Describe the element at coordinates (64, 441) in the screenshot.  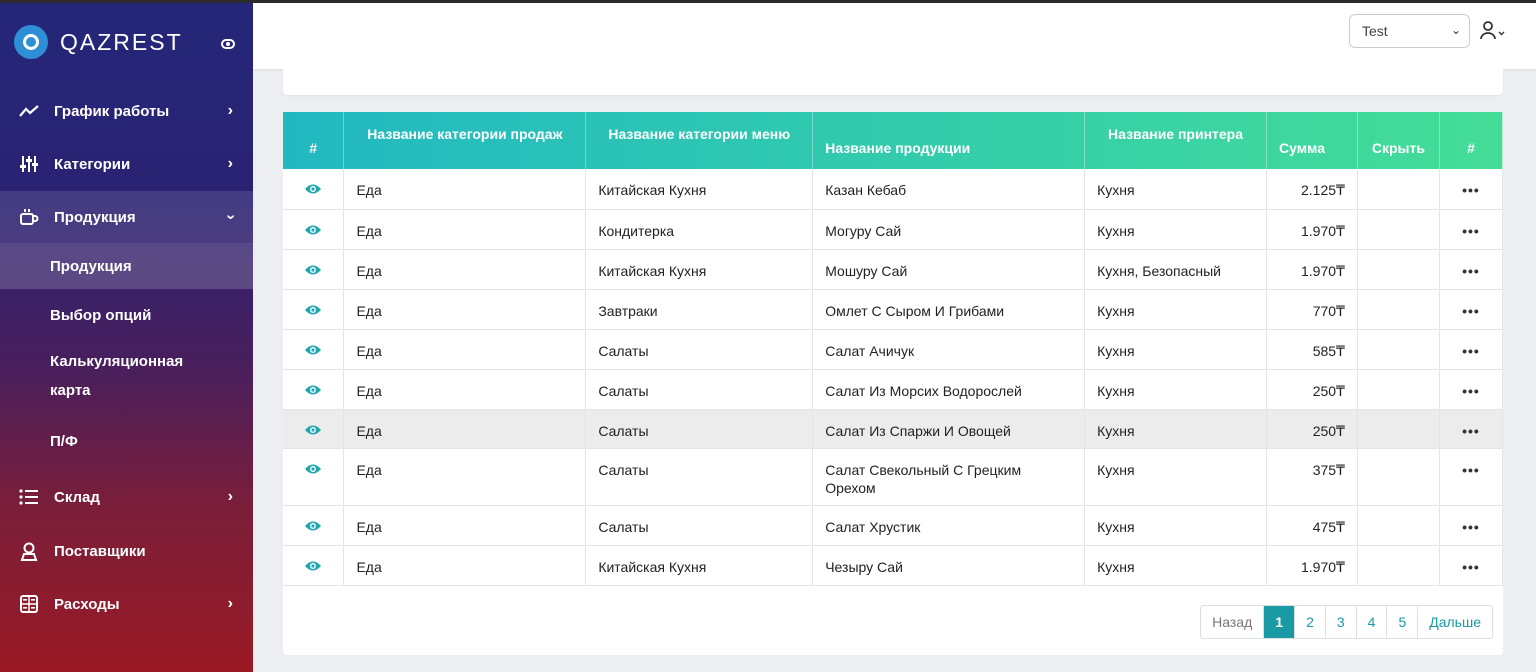
I see `sidebar-subitem-label: П/Ф` at that location.